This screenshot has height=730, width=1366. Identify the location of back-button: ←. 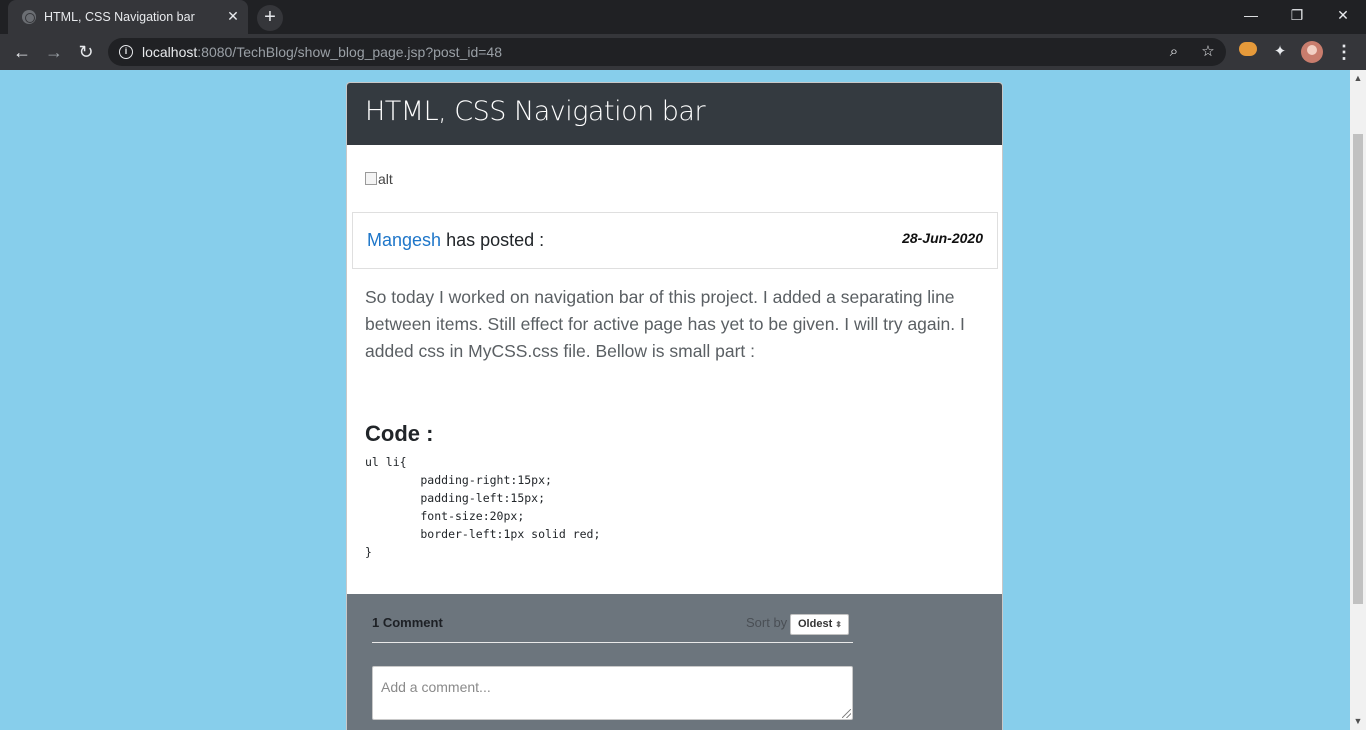
(22, 52).